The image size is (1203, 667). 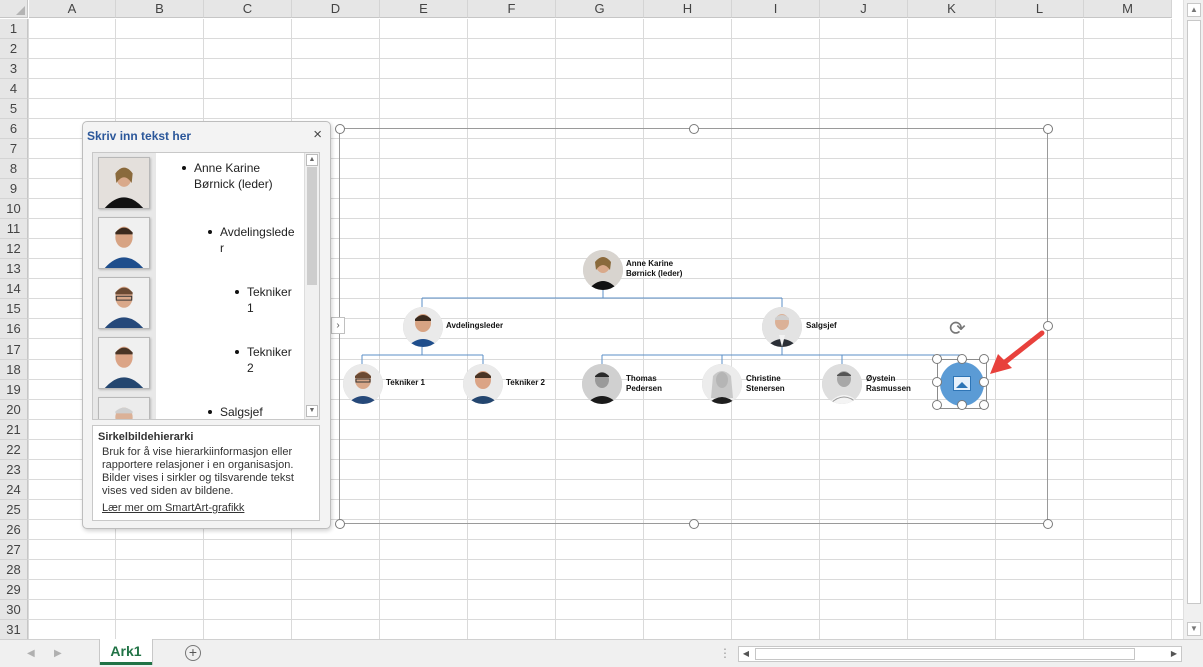 What do you see at coordinates (962, 359) in the screenshot?
I see `node-handle-top` at bounding box center [962, 359].